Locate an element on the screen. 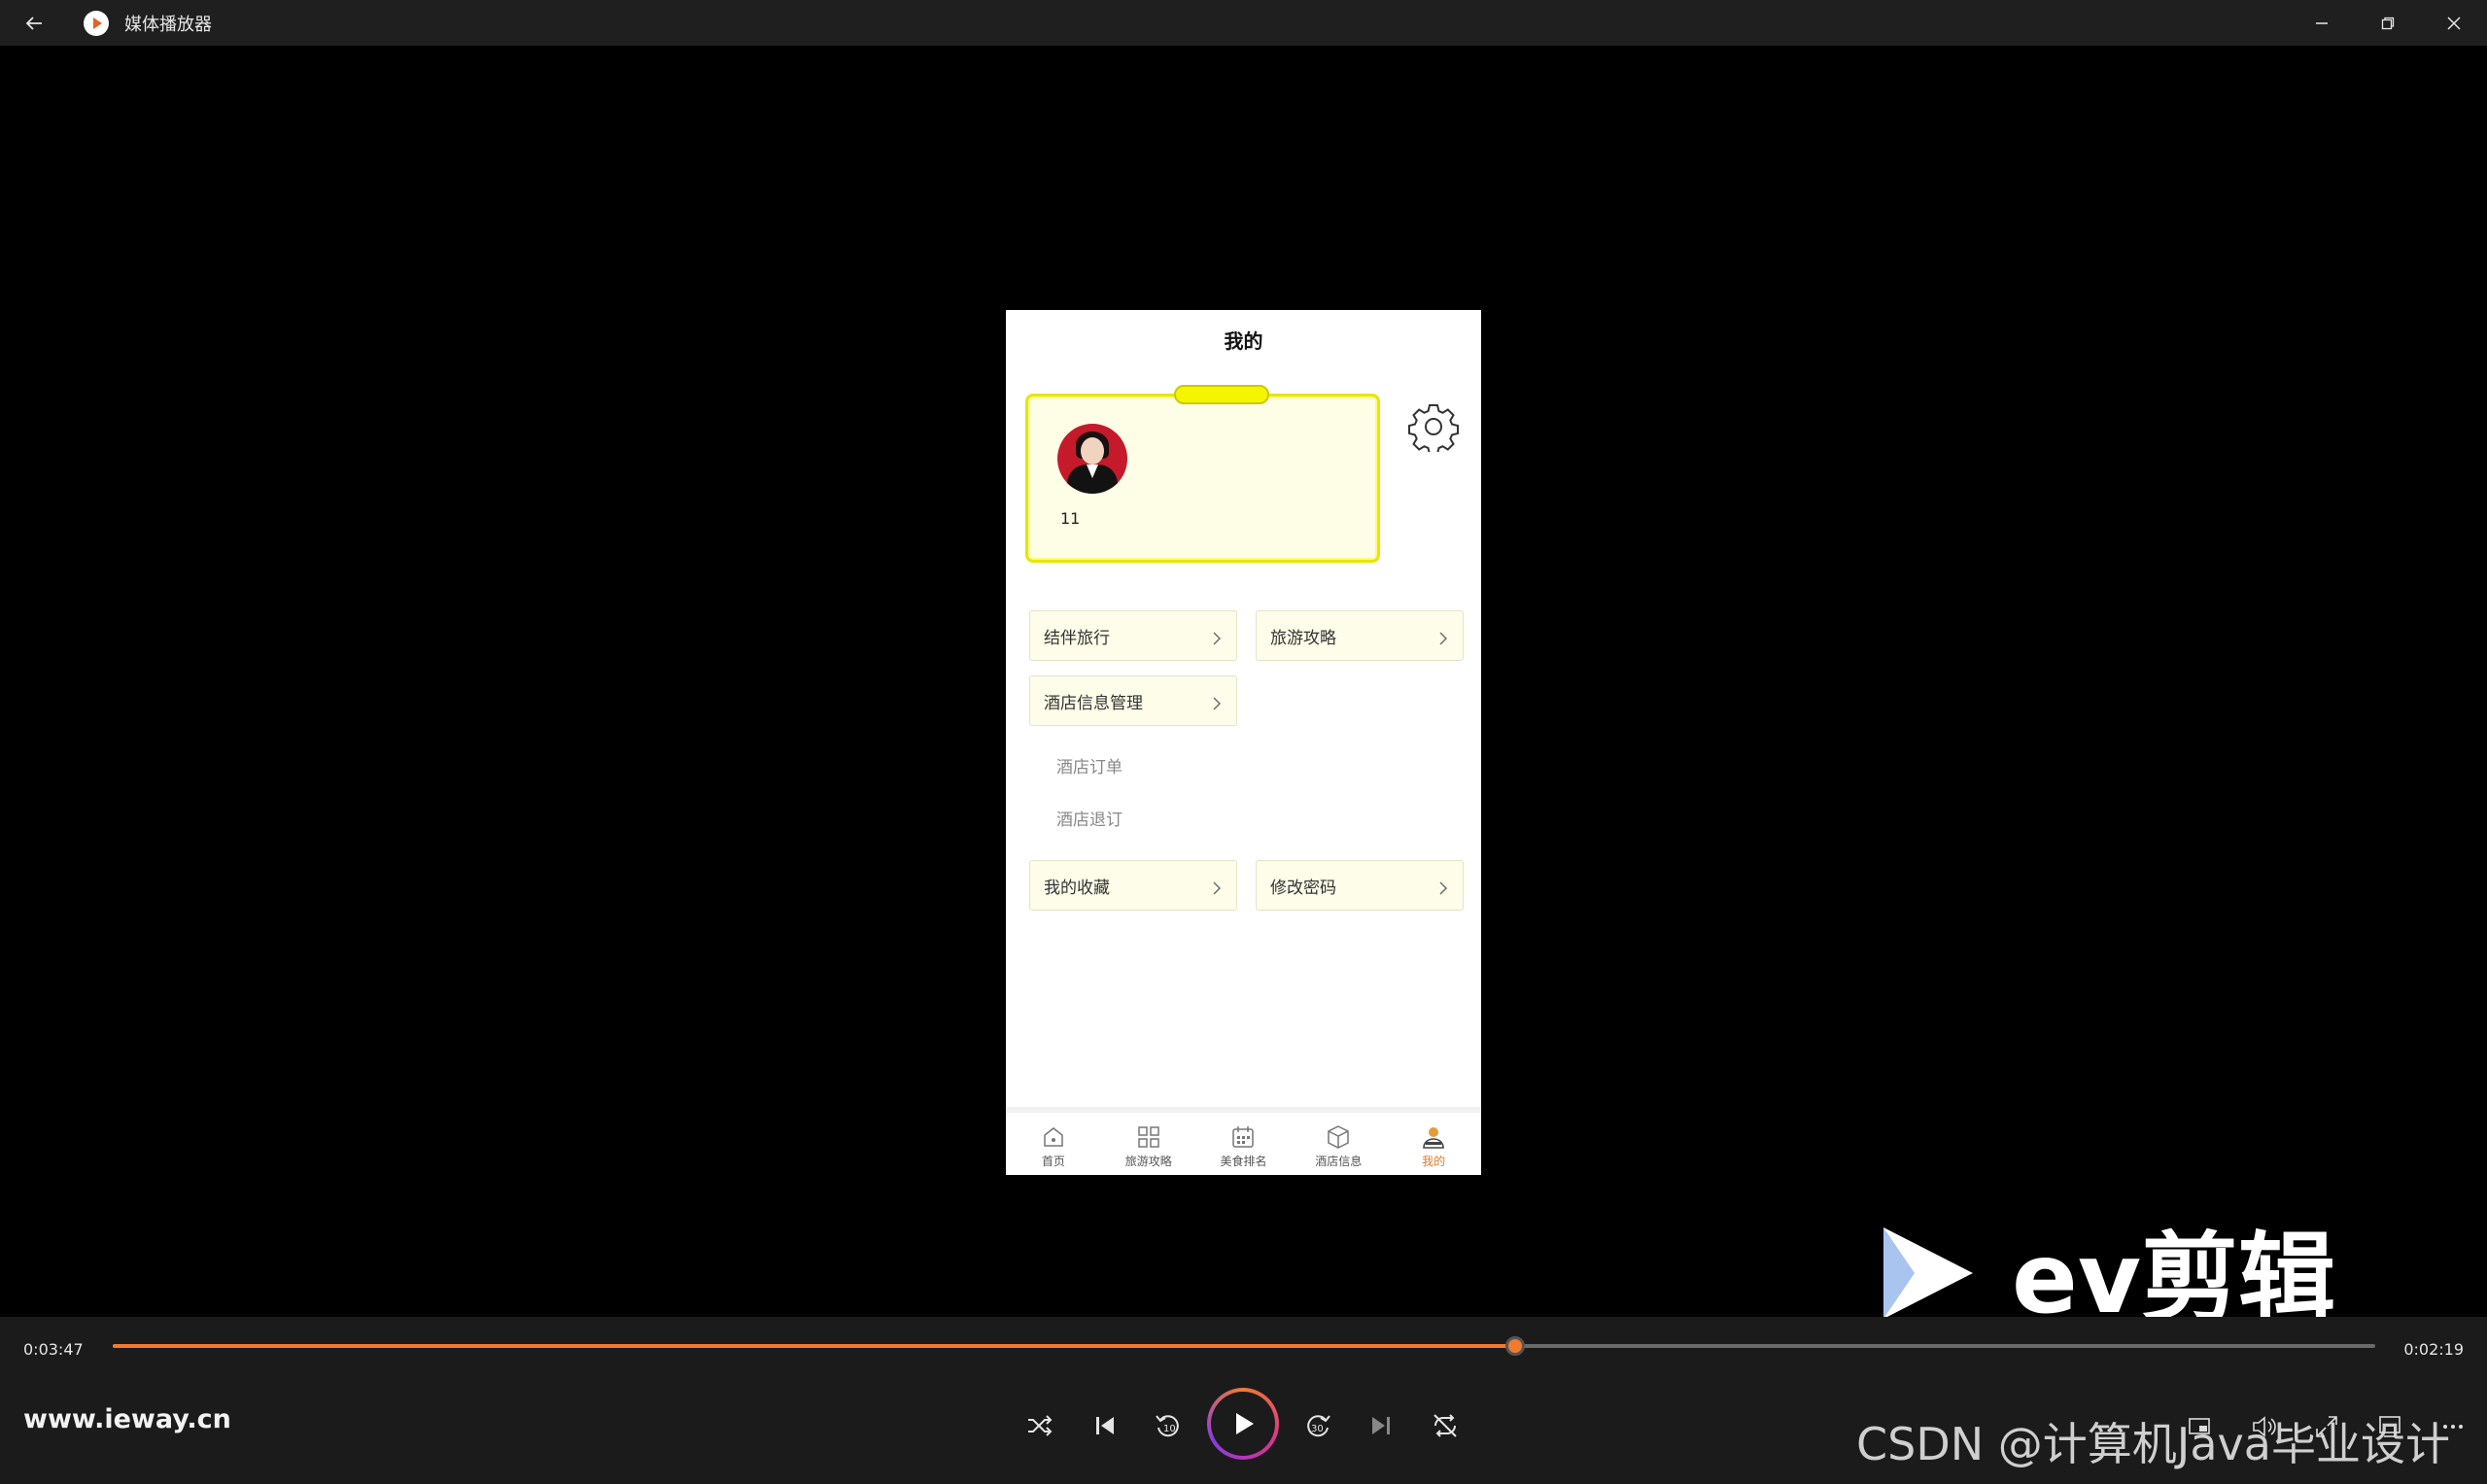  my-favorites-button: 我的收藏 is located at coordinates (1133, 885).